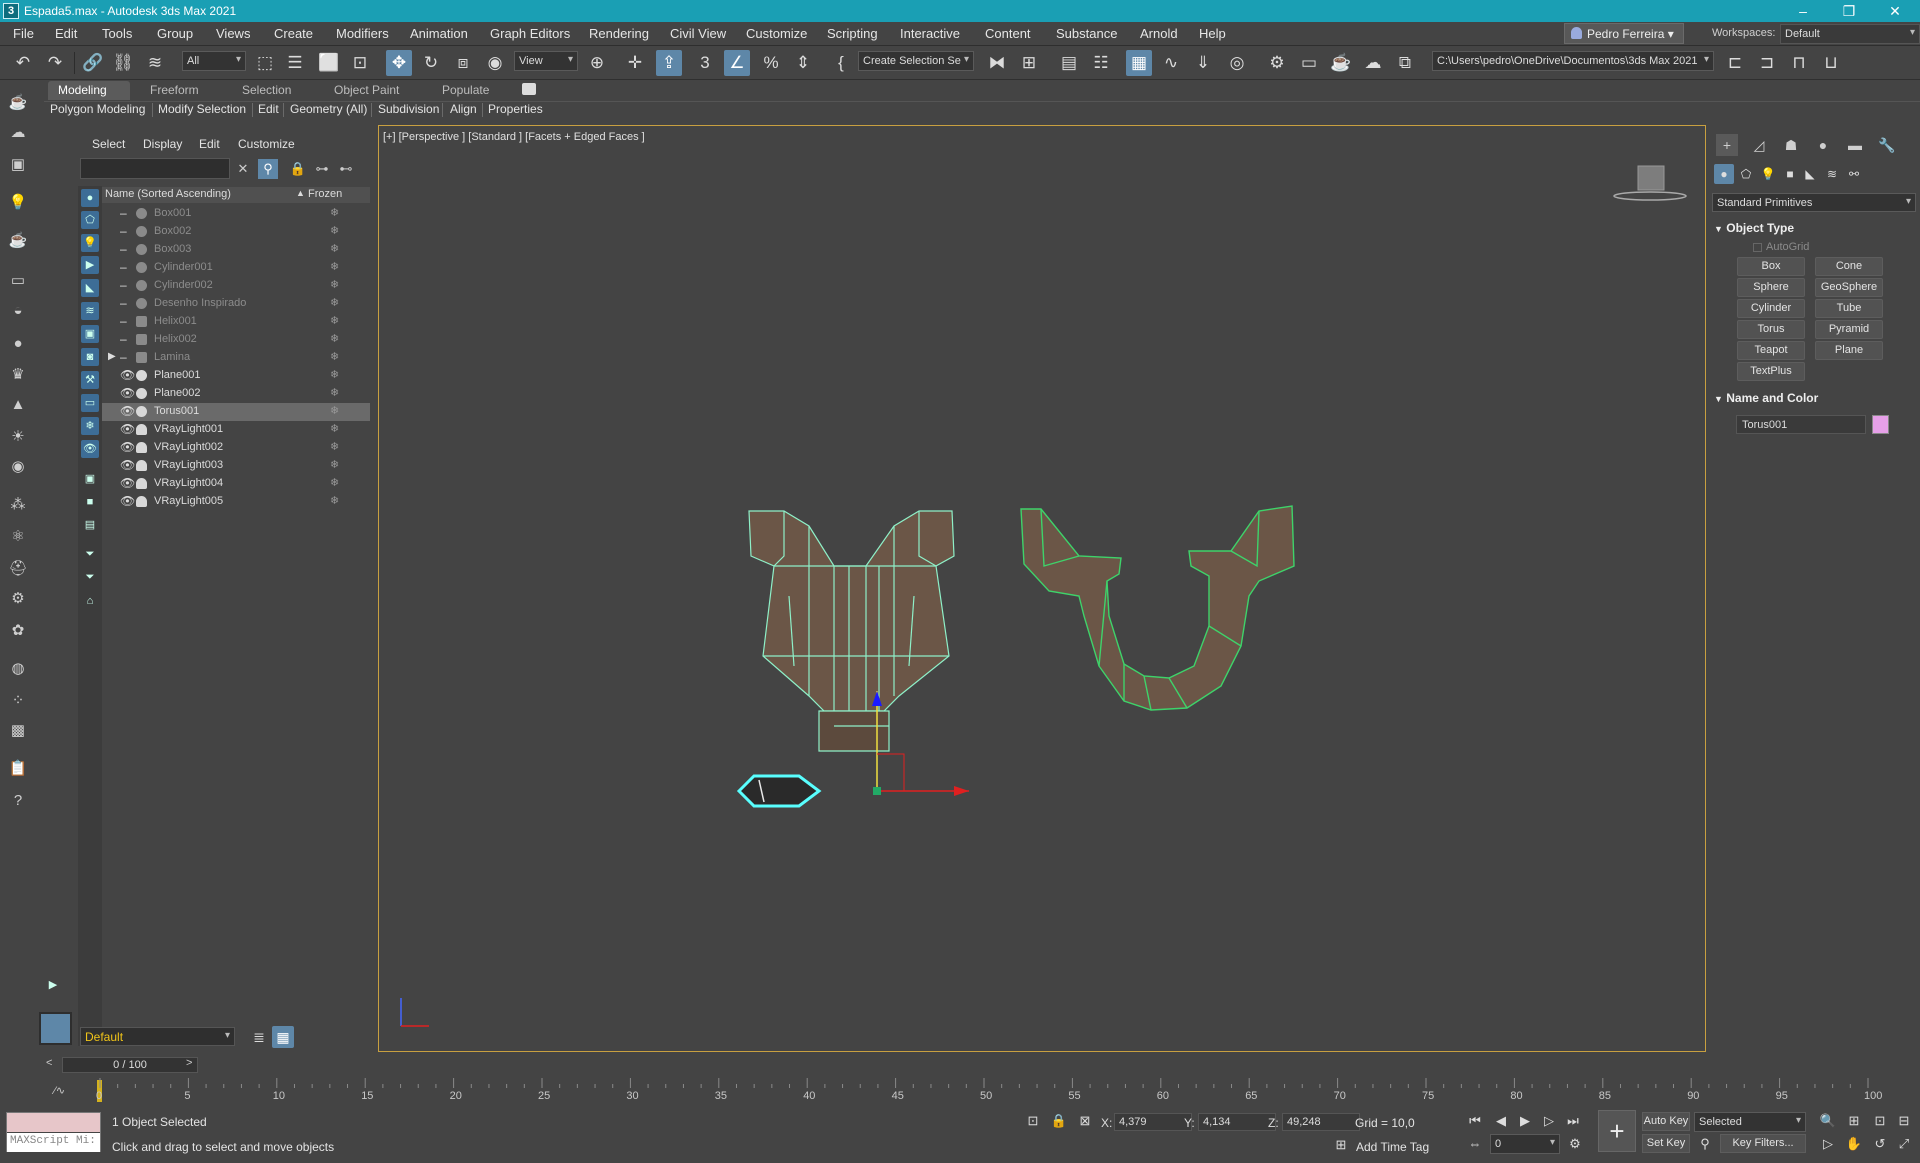 The image size is (1920, 1163). Describe the element at coordinates (1823, 145) in the screenshot. I see `motion-tab-icon: ●` at that location.